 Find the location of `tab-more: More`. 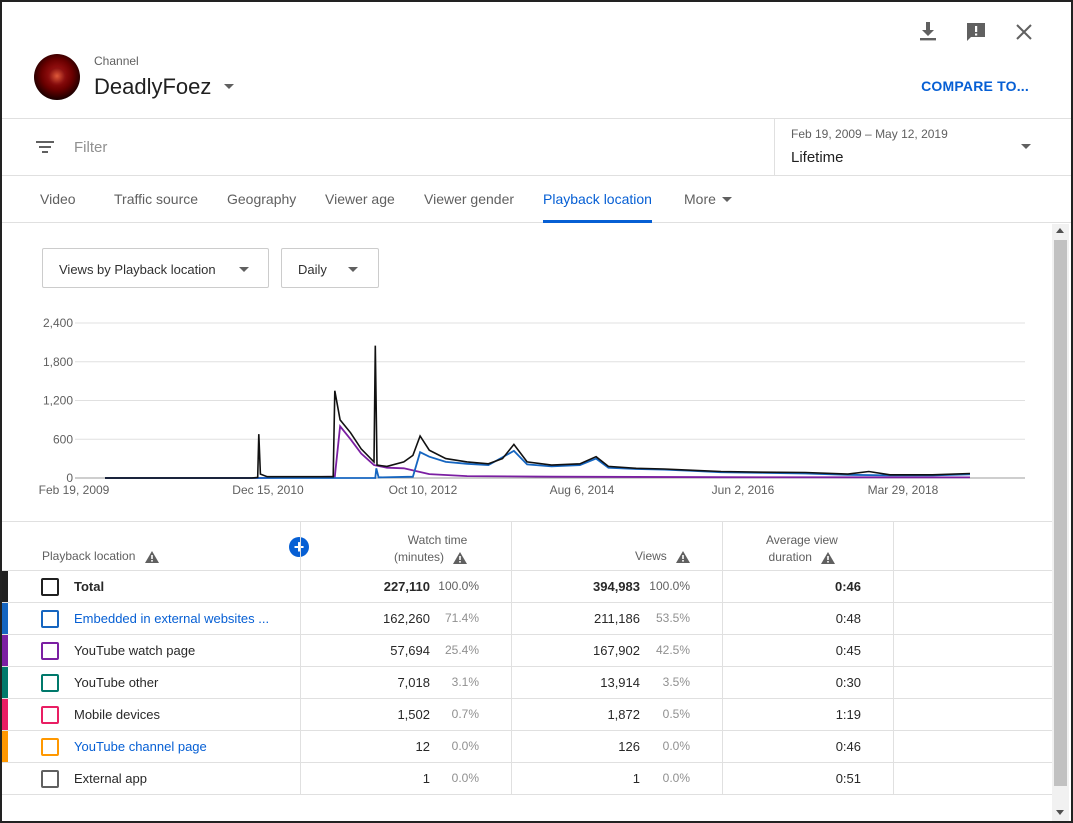

tab-more: More is located at coordinates (700, 199).